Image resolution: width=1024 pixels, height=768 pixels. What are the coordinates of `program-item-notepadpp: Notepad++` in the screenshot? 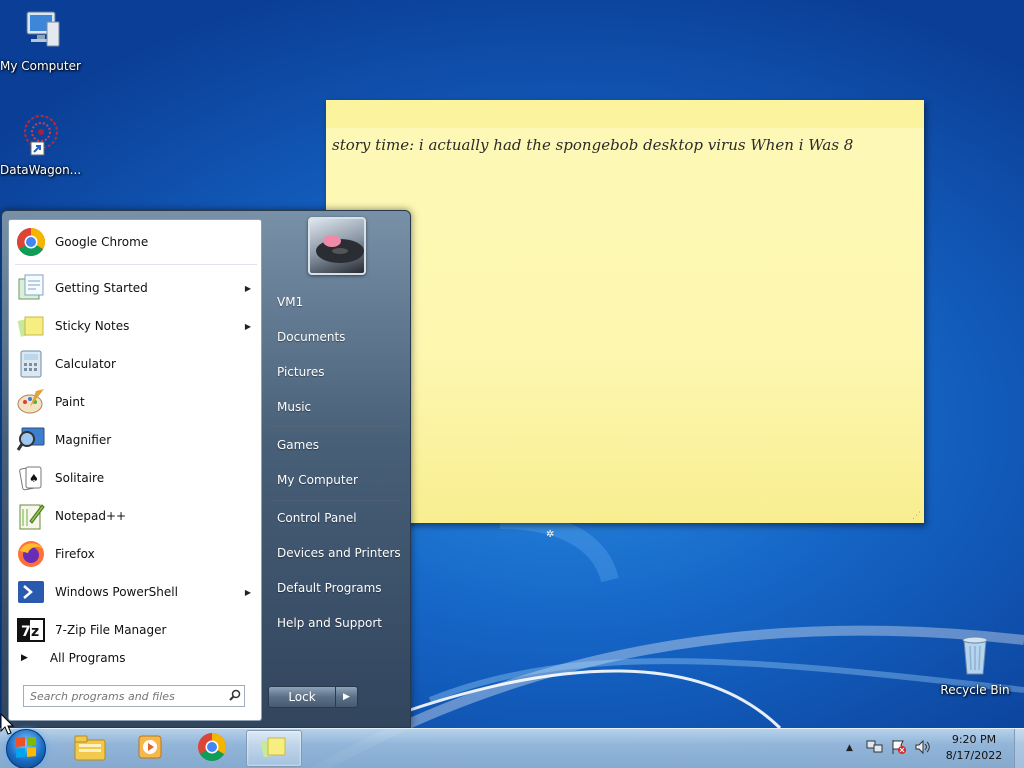 It's located at (136, 516).